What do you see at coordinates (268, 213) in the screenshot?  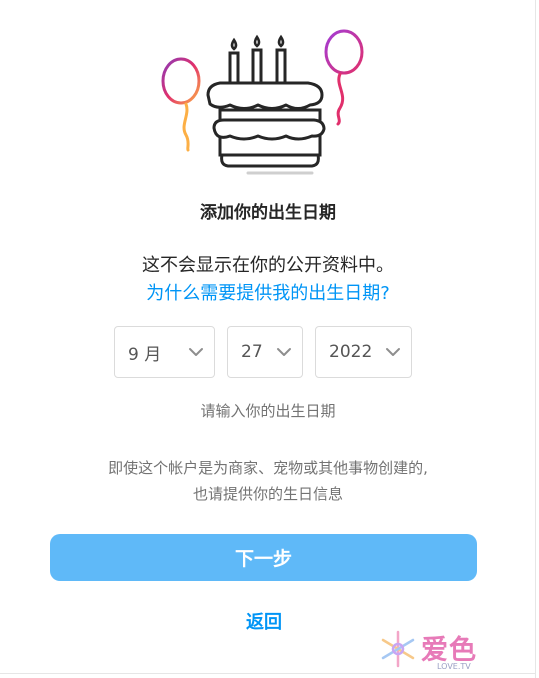 I see `dialog-title: 添加你的出生日期` at bounding box center [268, 213].